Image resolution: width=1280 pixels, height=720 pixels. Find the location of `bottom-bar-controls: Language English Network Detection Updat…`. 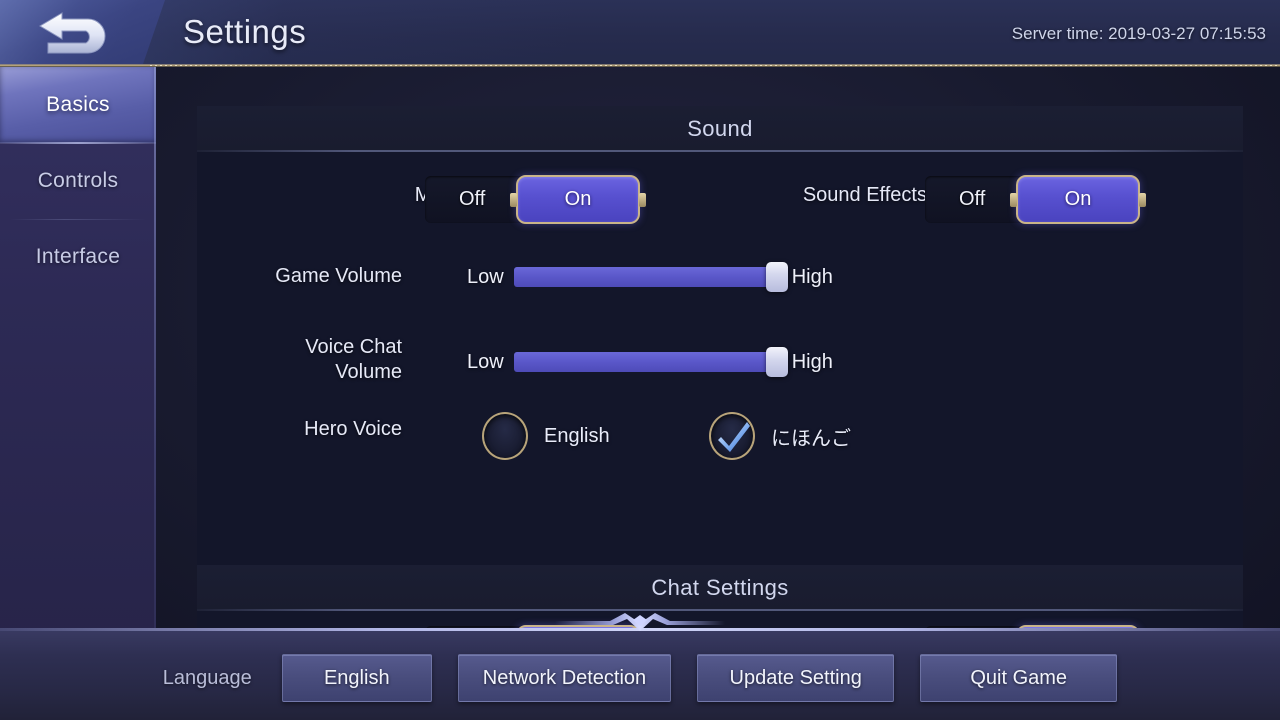

bottom-bar-controls: Language English Network Detection Updat… is located at coordinates (640, 678).